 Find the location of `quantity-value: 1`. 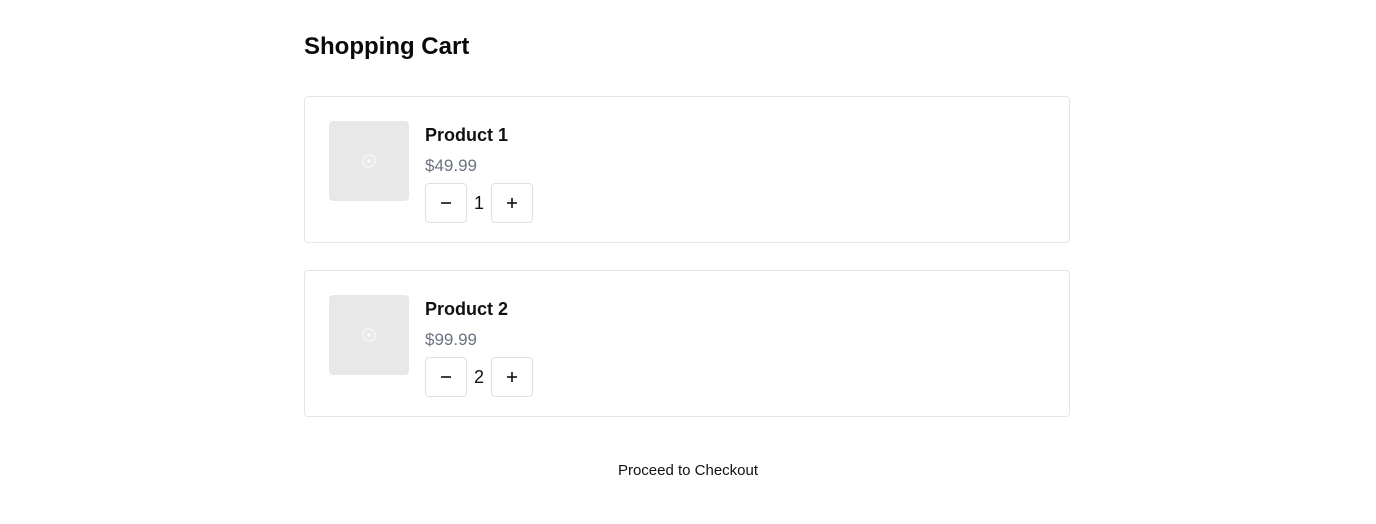

quantity-value: 1 is located at coordinates (478, 203).